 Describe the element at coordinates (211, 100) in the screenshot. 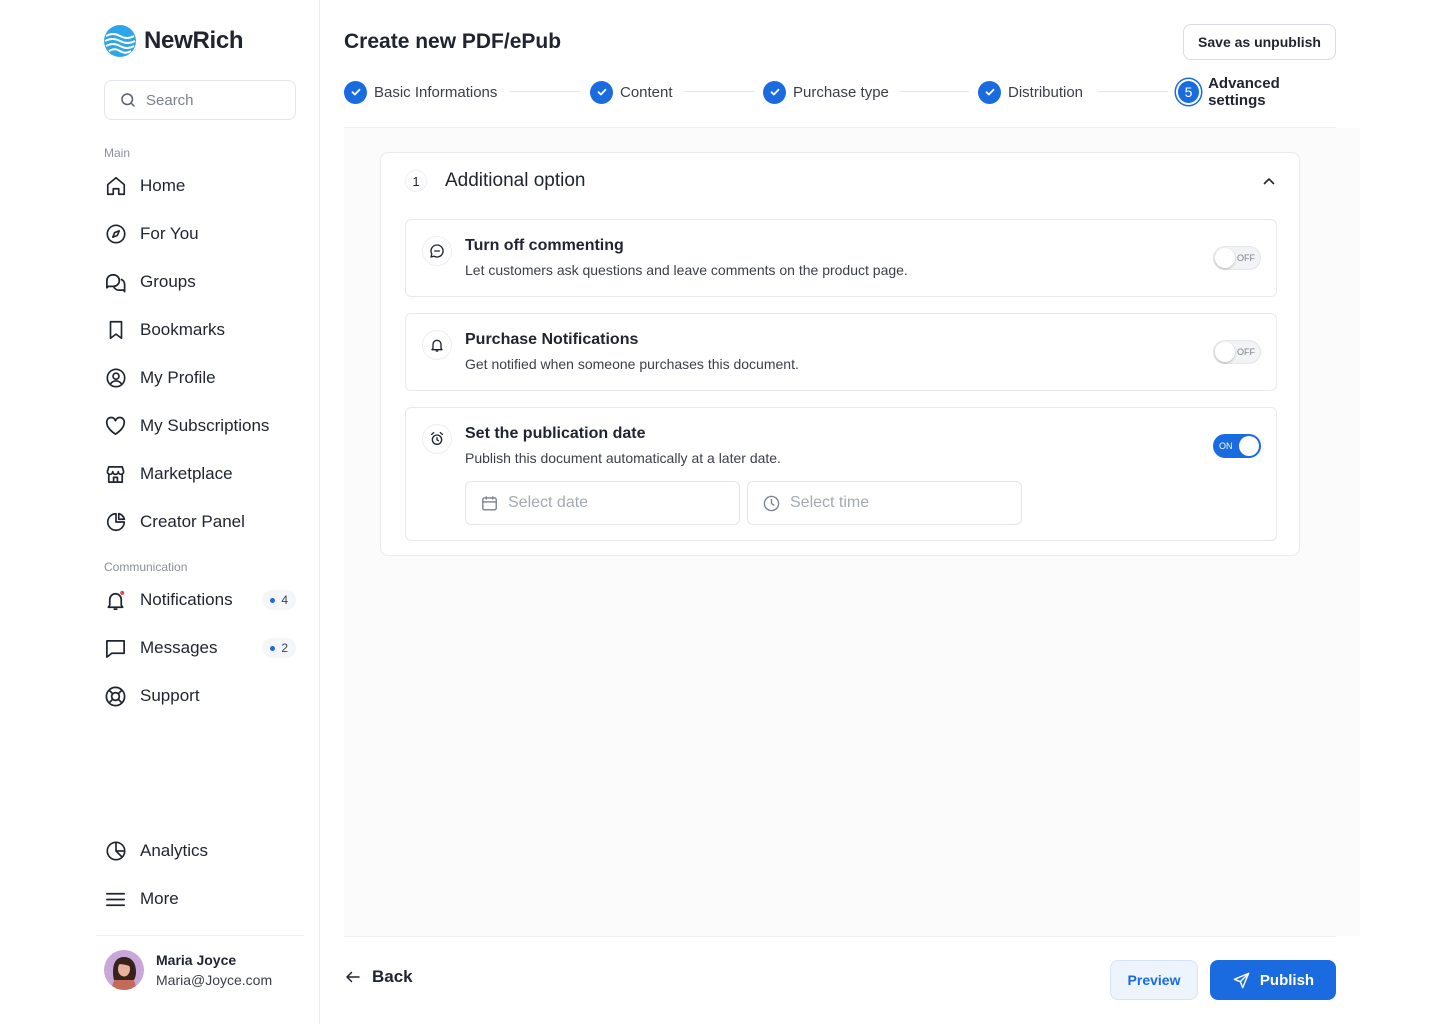

I see `search-input` at that location.